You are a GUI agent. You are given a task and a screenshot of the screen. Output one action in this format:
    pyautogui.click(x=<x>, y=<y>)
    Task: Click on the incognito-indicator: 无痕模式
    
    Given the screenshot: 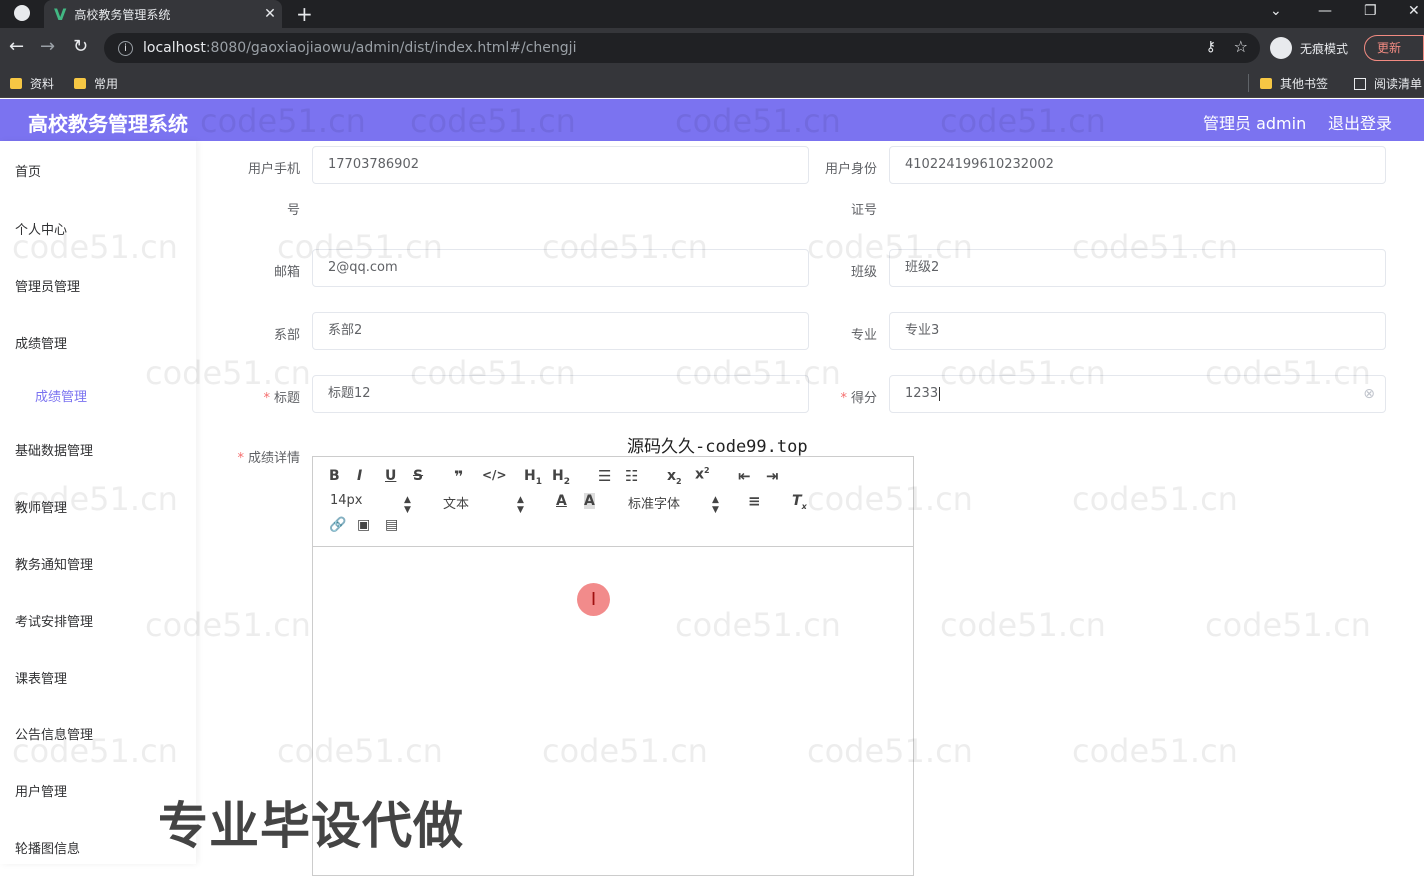 What is the action you would take?
    pyautogui.click(x=1309, y=48)
    